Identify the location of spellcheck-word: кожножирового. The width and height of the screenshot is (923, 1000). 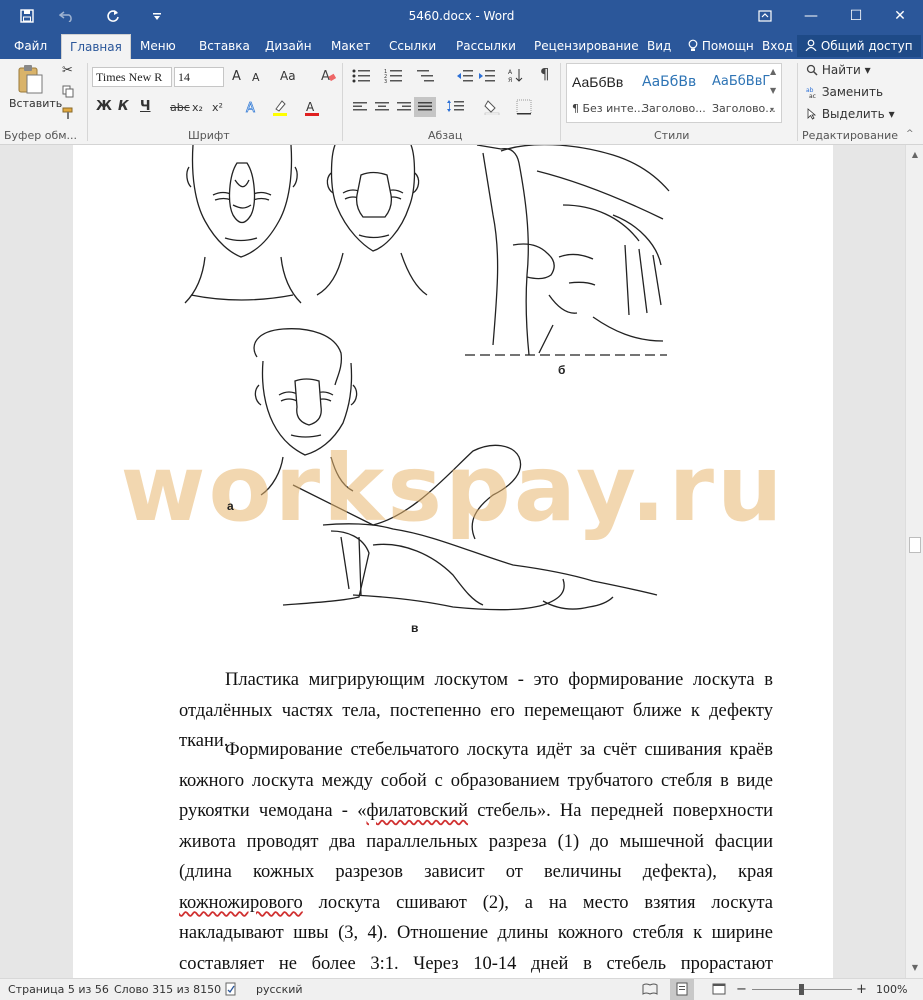
(241, 903).